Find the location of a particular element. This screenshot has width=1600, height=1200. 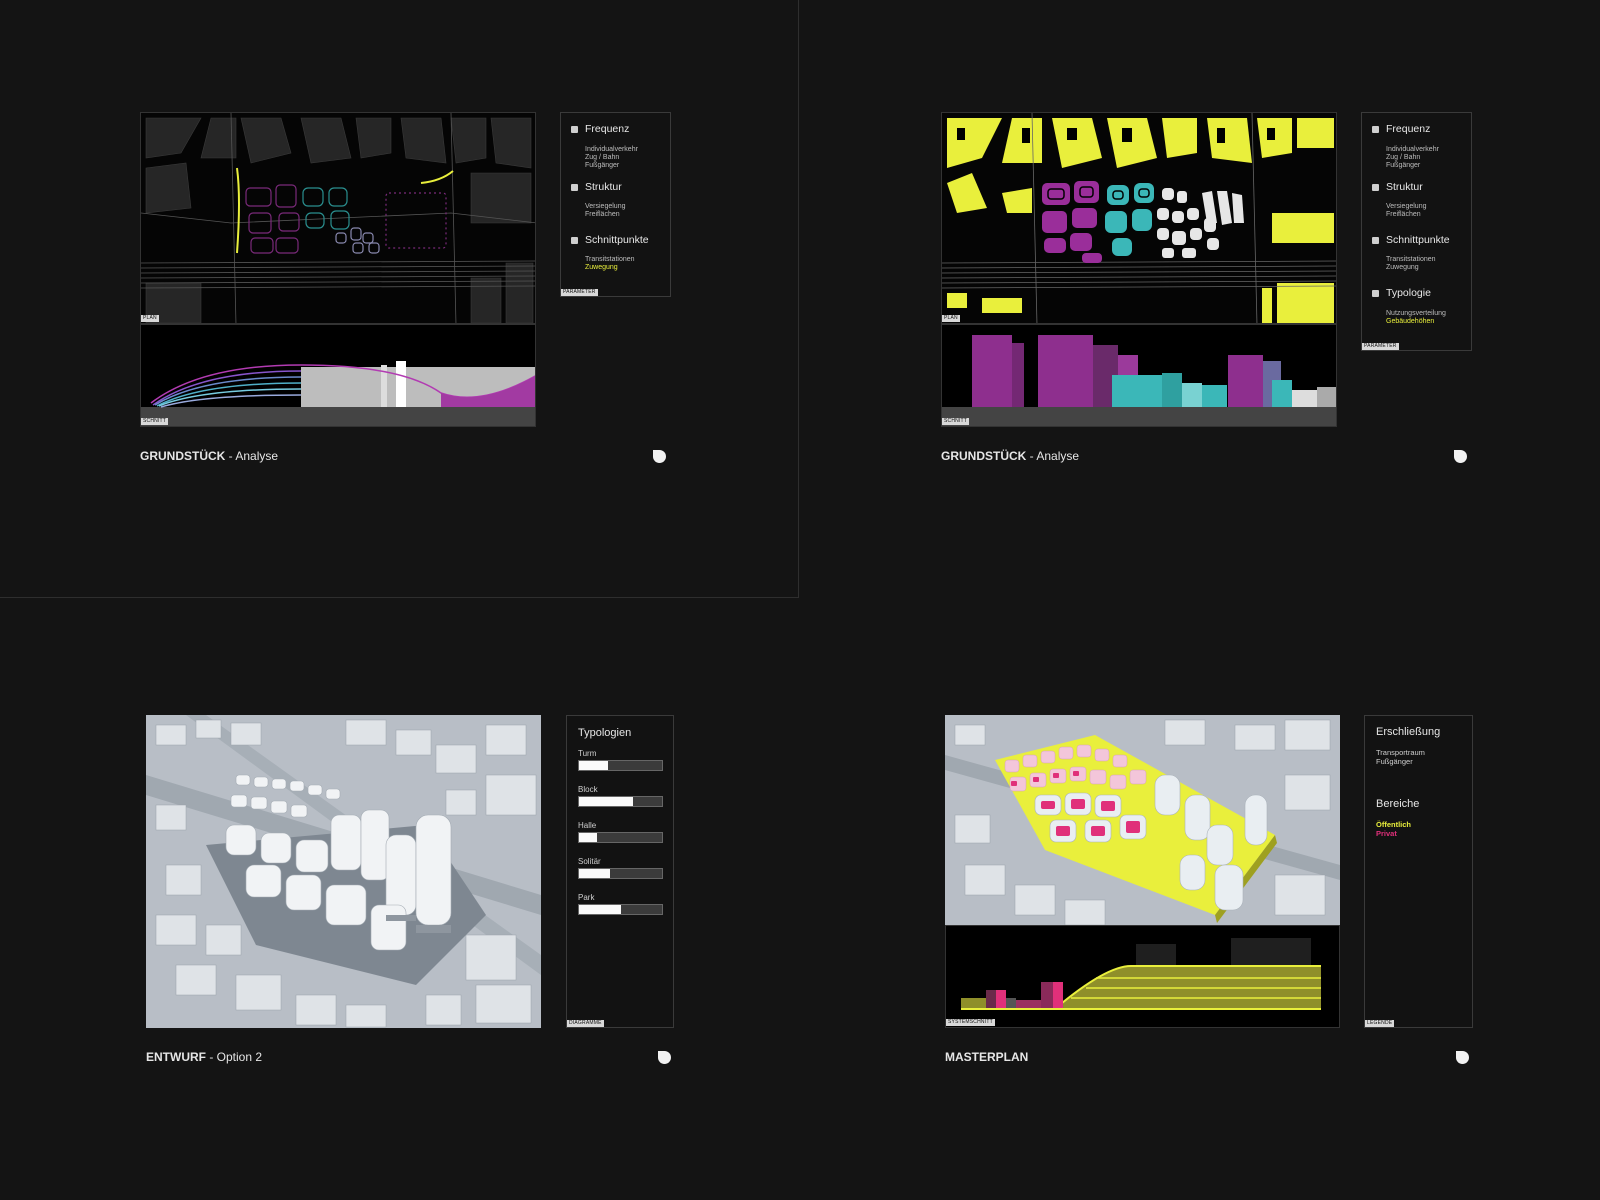

legend-typologie: Typologie is located at coordinates (1401, 293).